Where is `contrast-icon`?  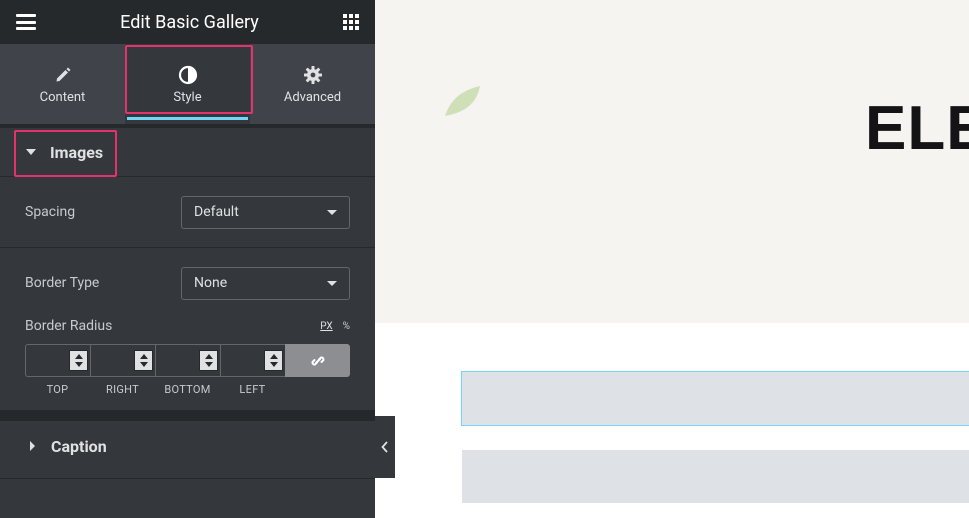 contrast-icon is located at coordinates (188, 75).